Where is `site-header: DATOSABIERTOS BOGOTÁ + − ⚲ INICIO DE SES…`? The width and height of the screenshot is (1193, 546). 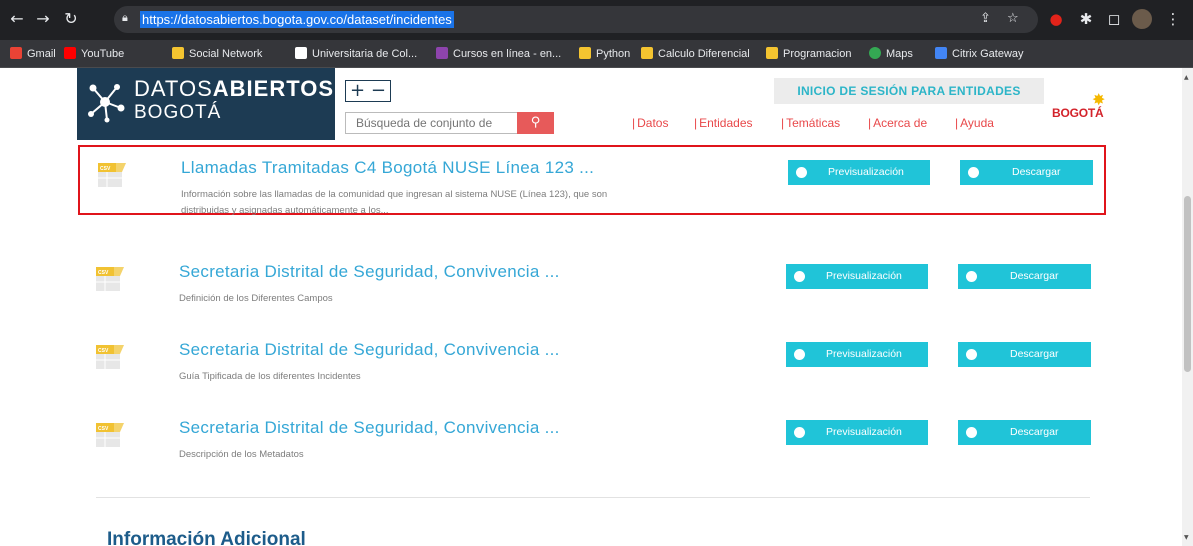
site-header: DATOSABIERTOS BOGOTÁ + − ⚲ INICIO DE SES… is located at coordinates (591, 104).